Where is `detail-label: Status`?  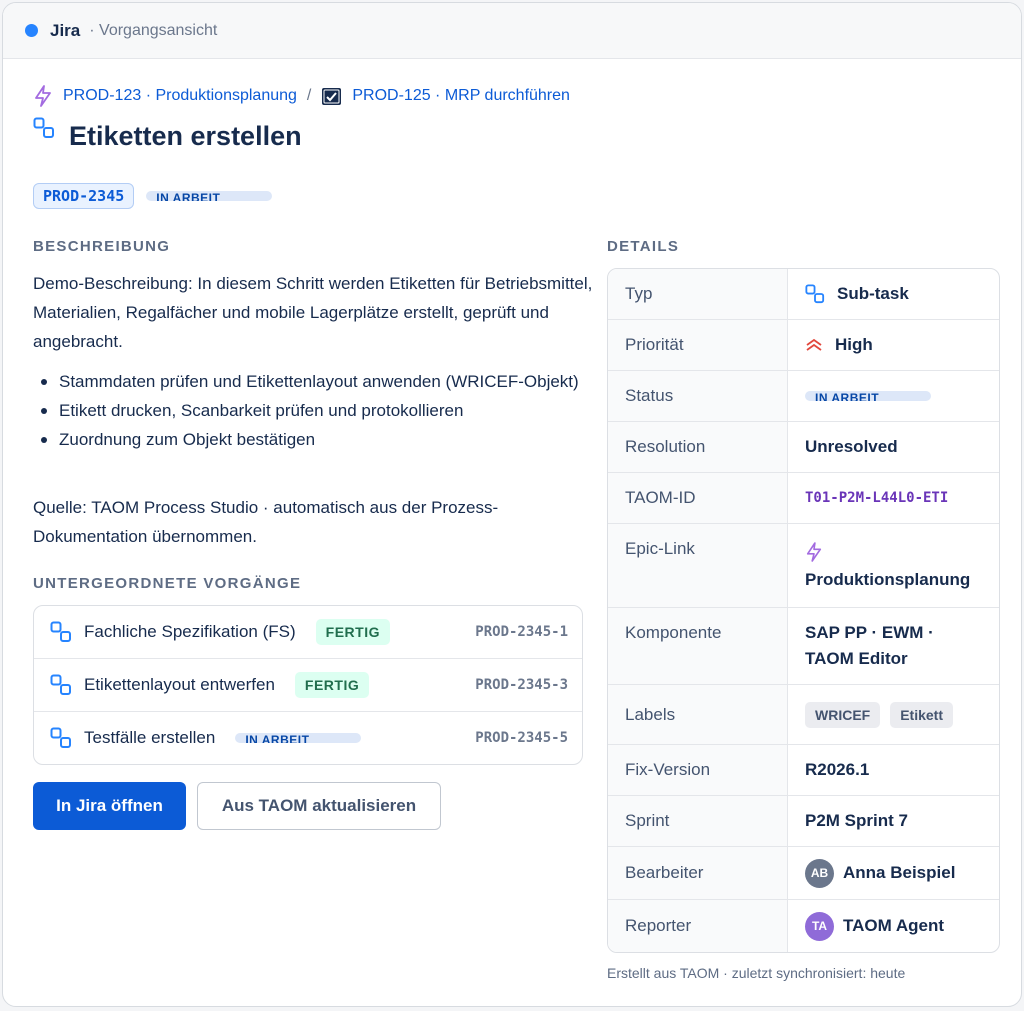 detail-label: Status is located at coordinates (698, 396).